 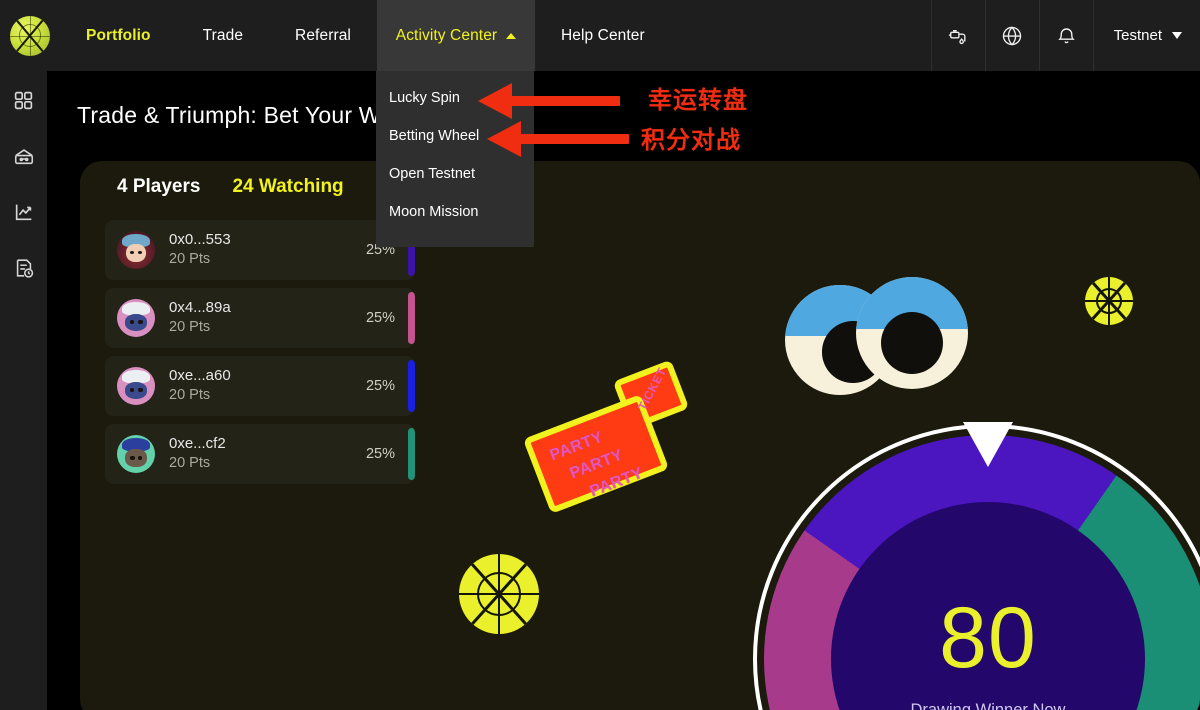 I want to click on nav-tab-referral: Referral, so click(x=323, y=35).